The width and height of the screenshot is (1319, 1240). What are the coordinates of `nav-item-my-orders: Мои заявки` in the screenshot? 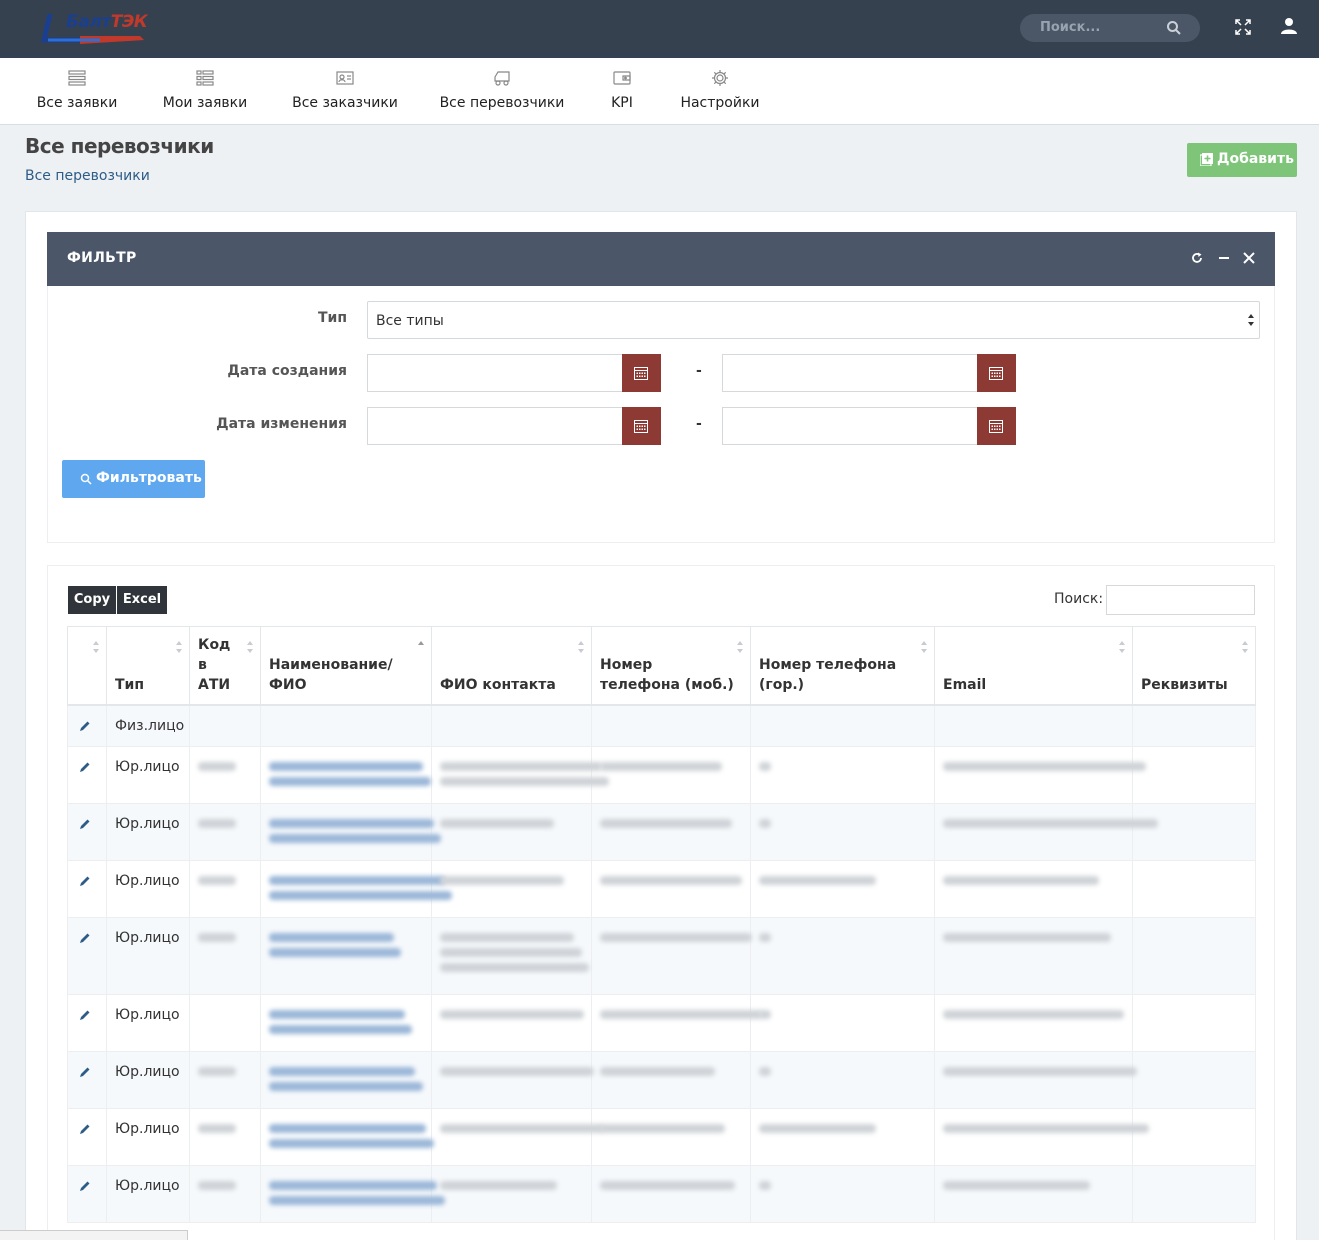 It's located at (205, 91).